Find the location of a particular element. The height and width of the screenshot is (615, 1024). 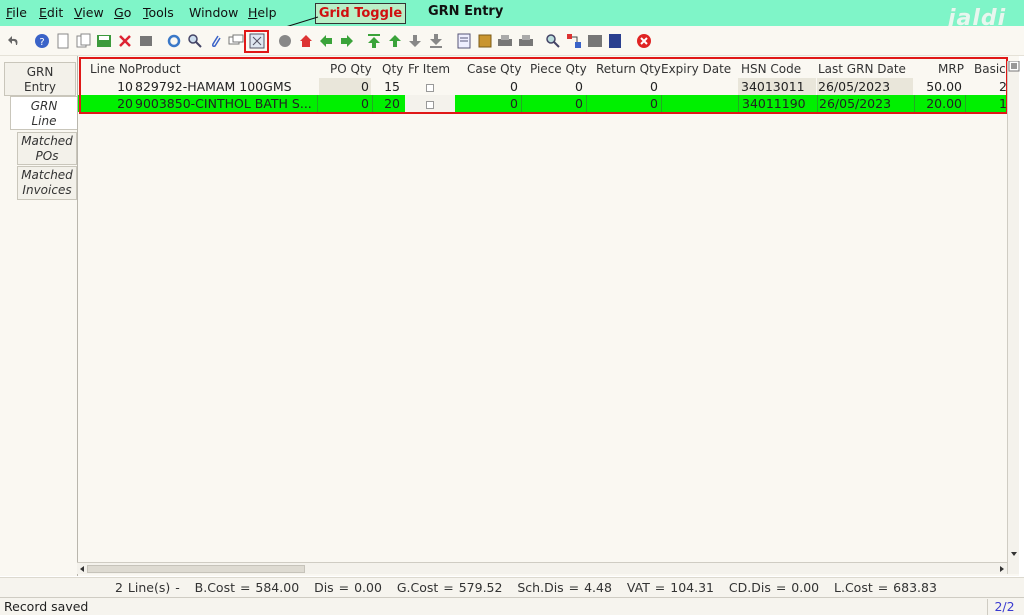

col-mrp: MRP is located at coordinates (951, 69).